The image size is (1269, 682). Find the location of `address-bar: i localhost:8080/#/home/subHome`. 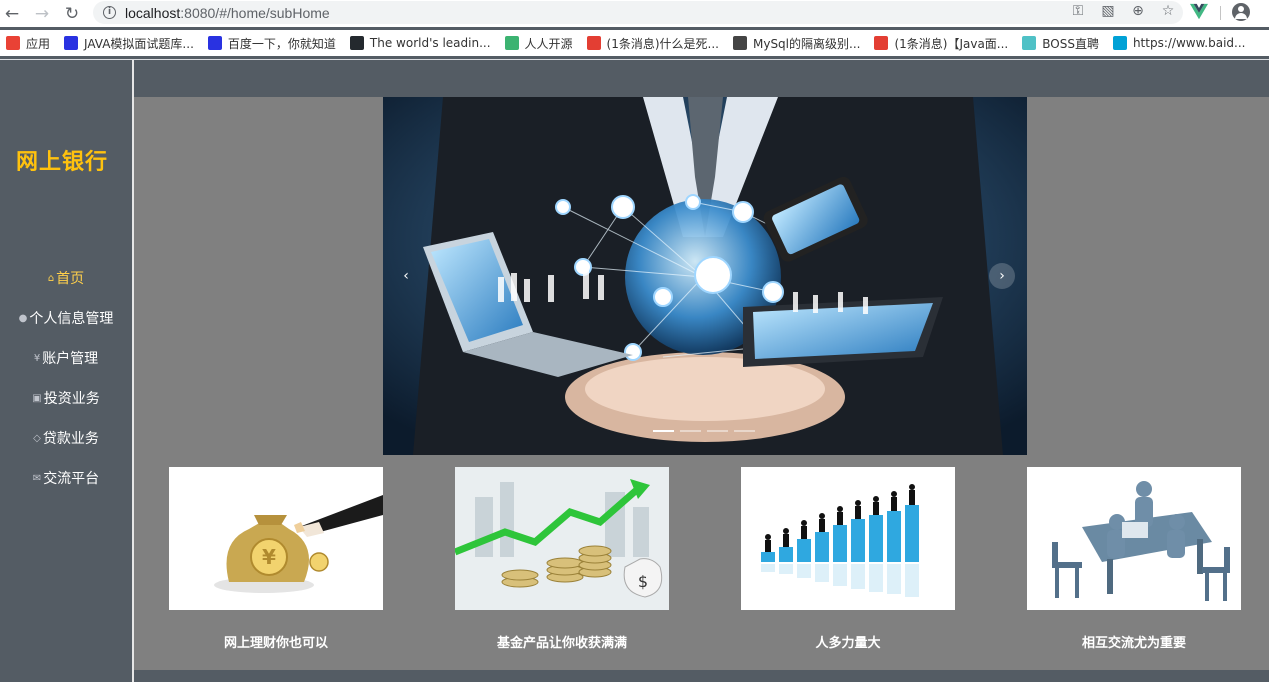

address-bar: i localhost:8080/#/home/subHome is located at coordinates (638, 12).